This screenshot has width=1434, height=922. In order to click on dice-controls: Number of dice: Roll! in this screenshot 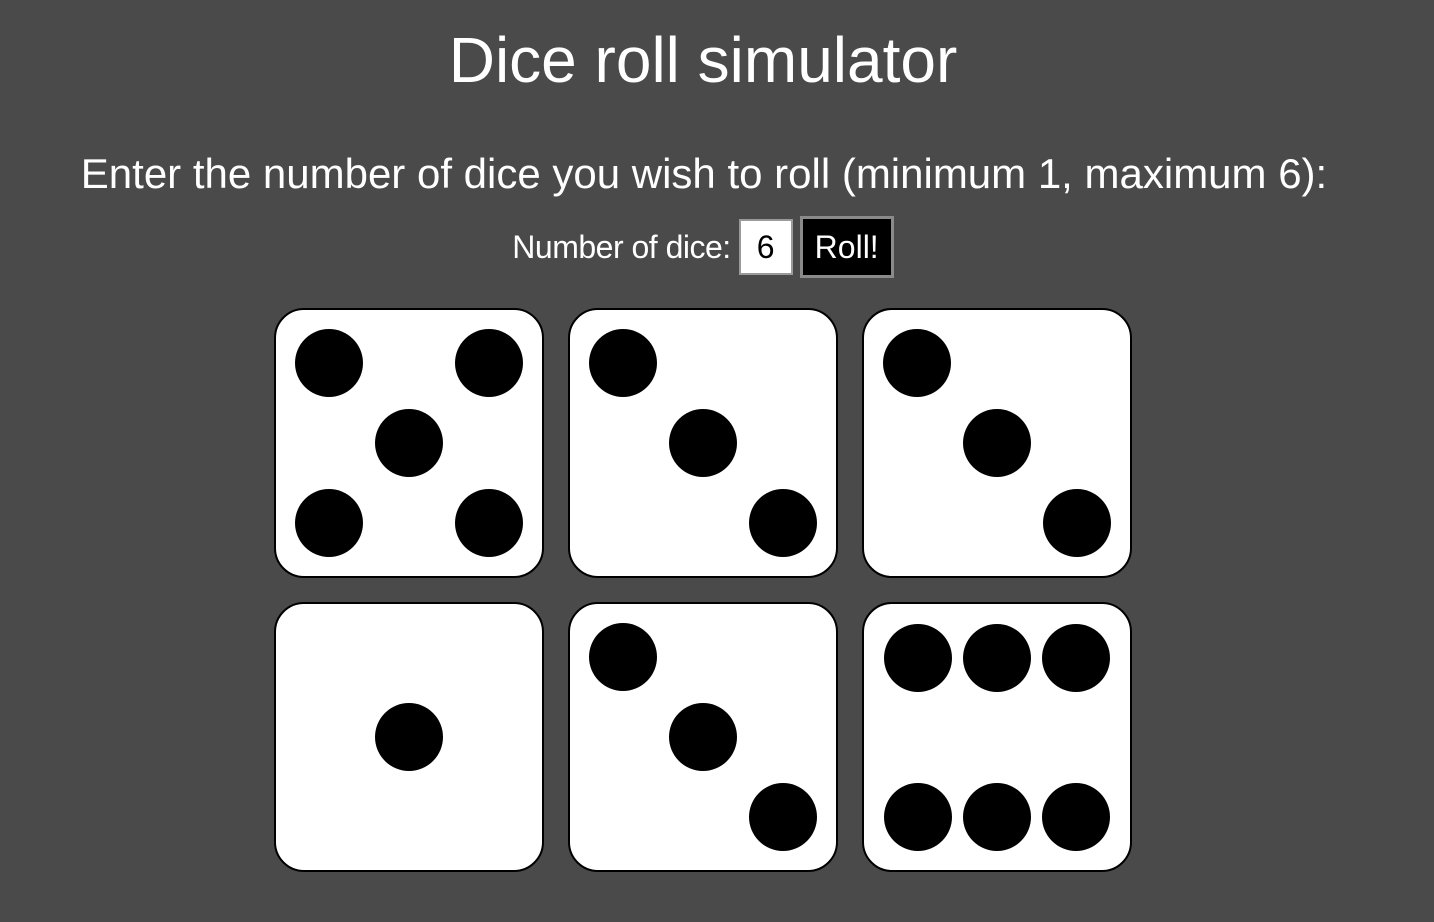, I will do `click(703, 247)`.